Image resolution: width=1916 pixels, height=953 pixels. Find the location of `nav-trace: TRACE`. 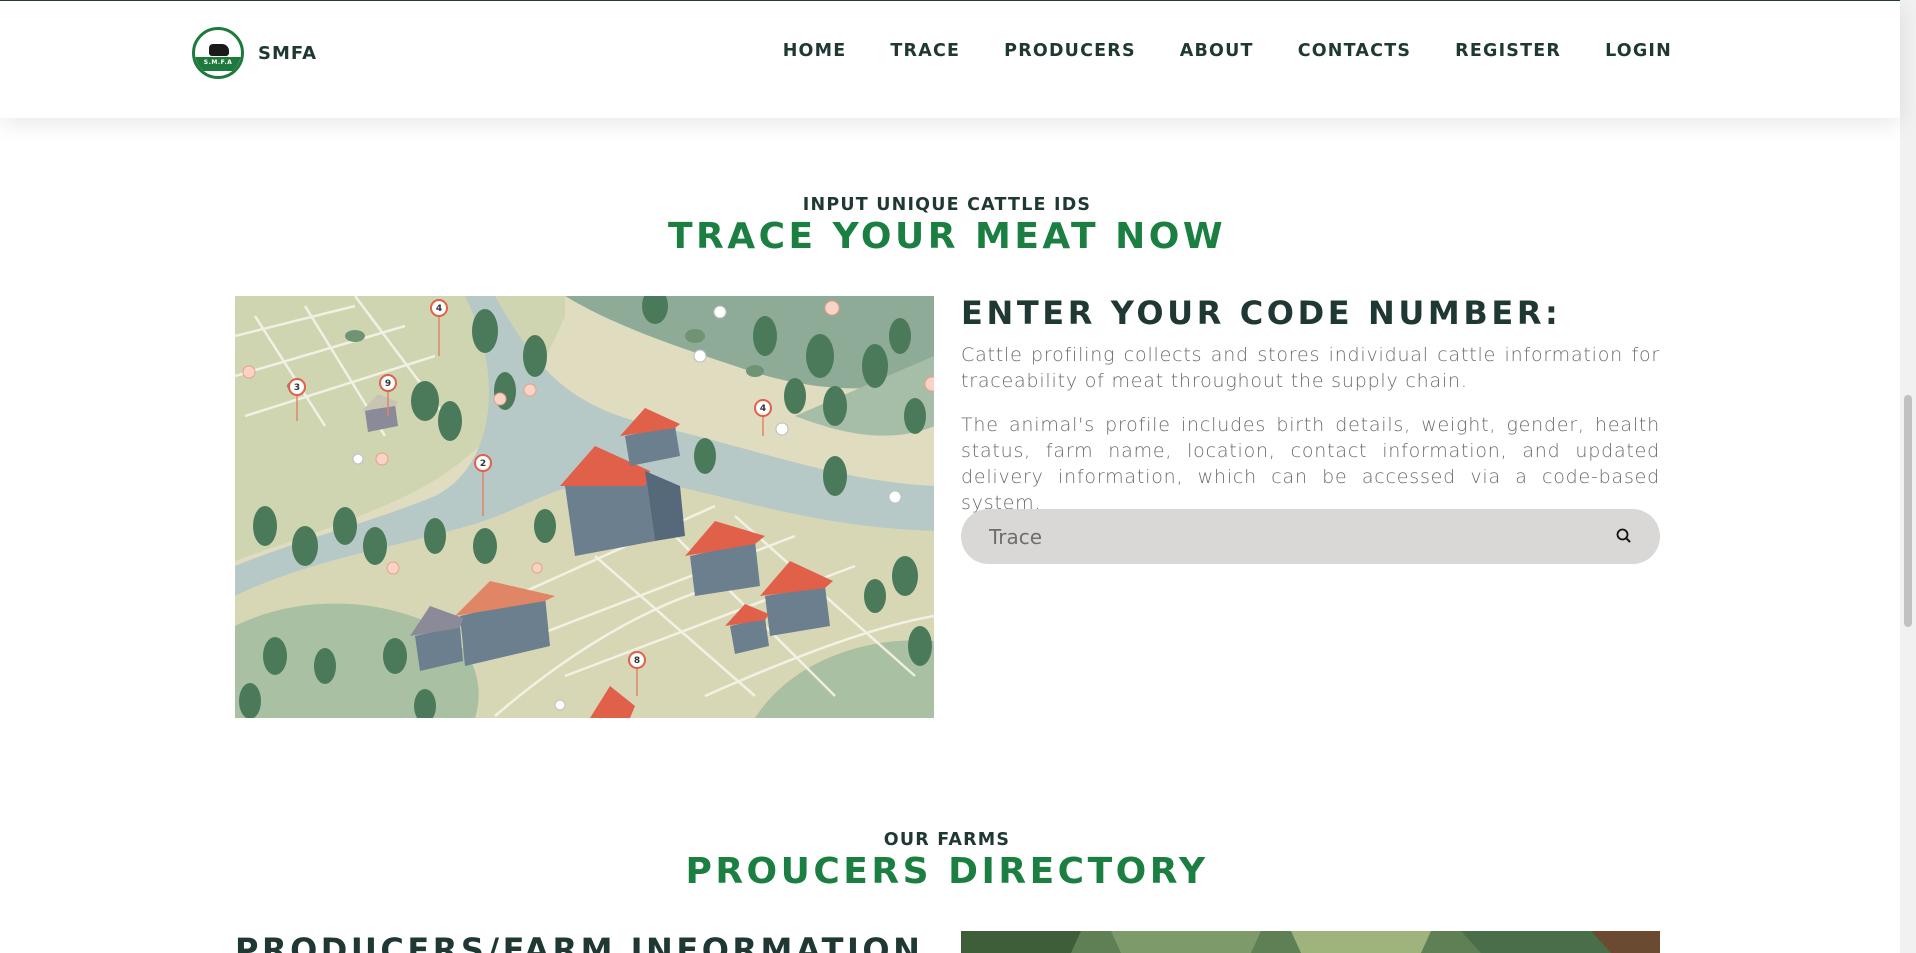

nav-trace: TRACE is located at coordinates (925, 51).